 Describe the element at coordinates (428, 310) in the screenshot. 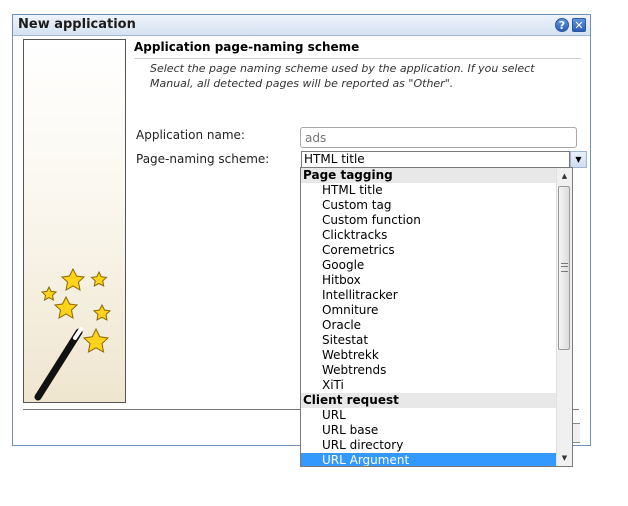

I see `option-omniture: Omniture` at that location.